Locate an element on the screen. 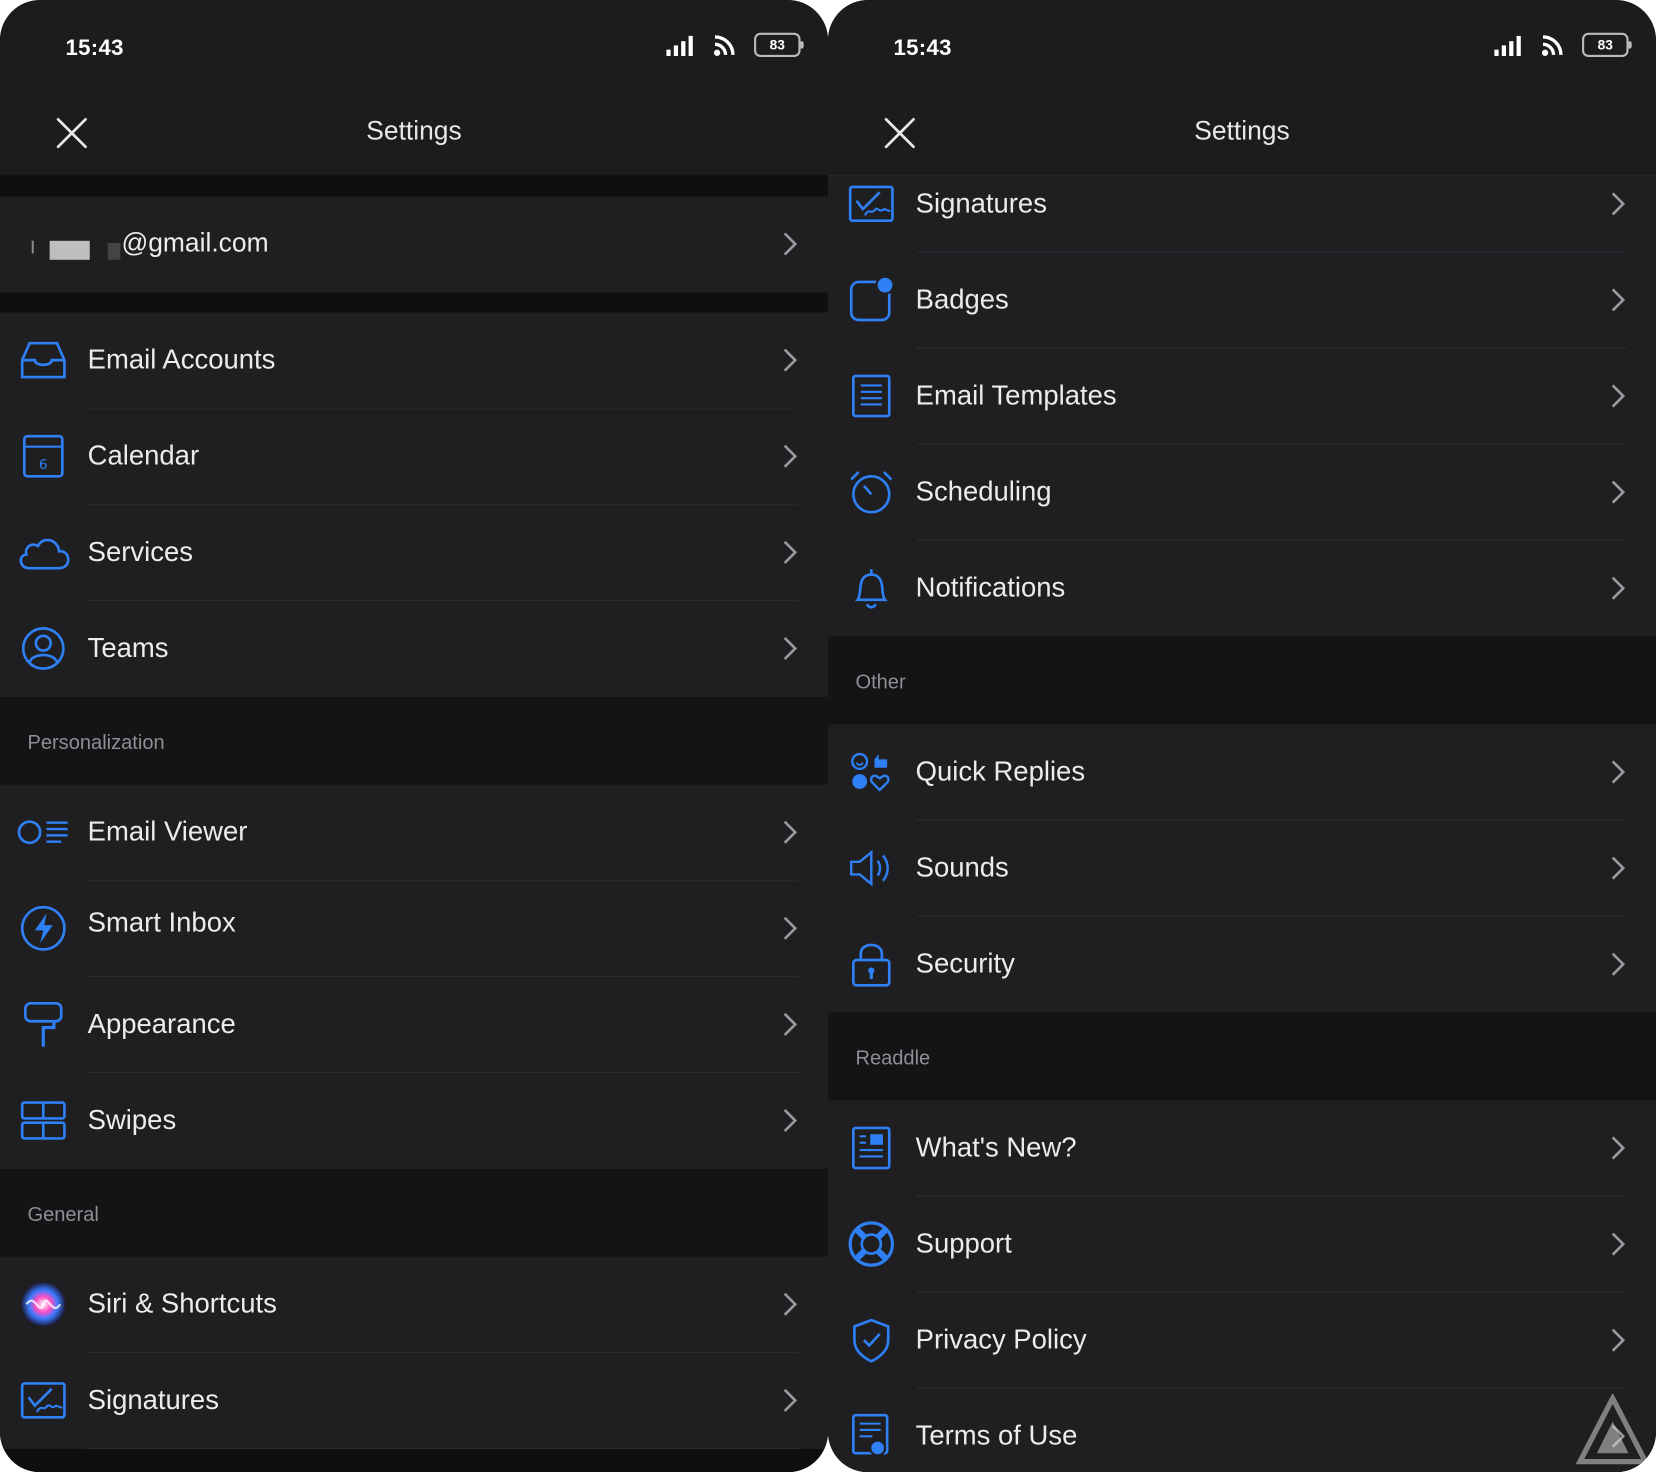 This screenshot has height=1472, width=1656. settings-row-signatures: Signatures is located at coordinates (414, 1400).